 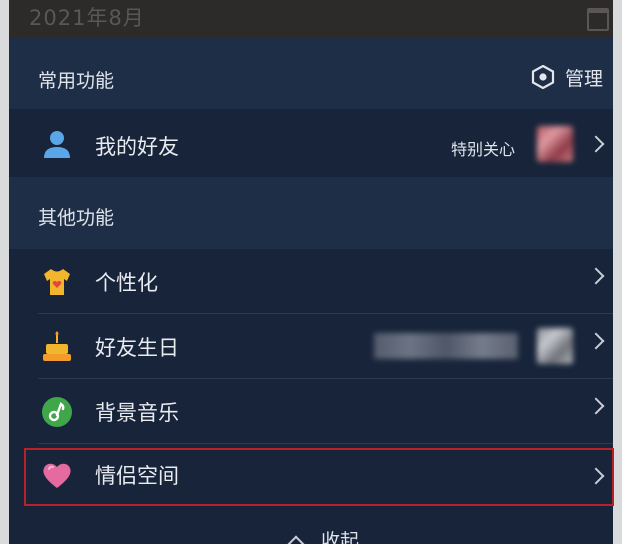 What do you see at coordinates (311, 143) in the screenshot?
I see `menu-item-my-friends: 我的好友 特别关心` at bounding box center [311, 143].